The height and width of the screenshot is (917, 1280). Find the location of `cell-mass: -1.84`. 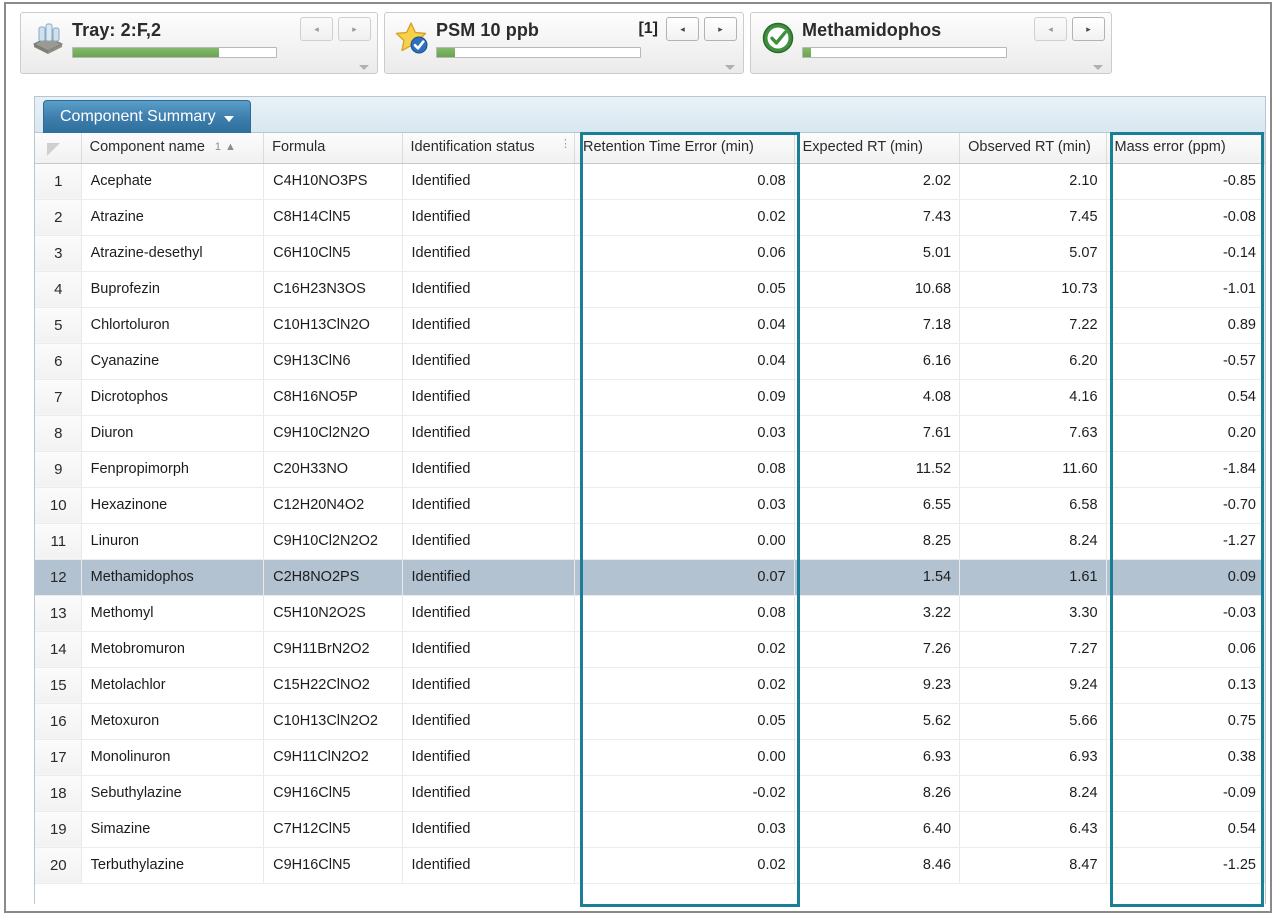

cell-mass: -1.84 is located at coordinates (1185, 469).